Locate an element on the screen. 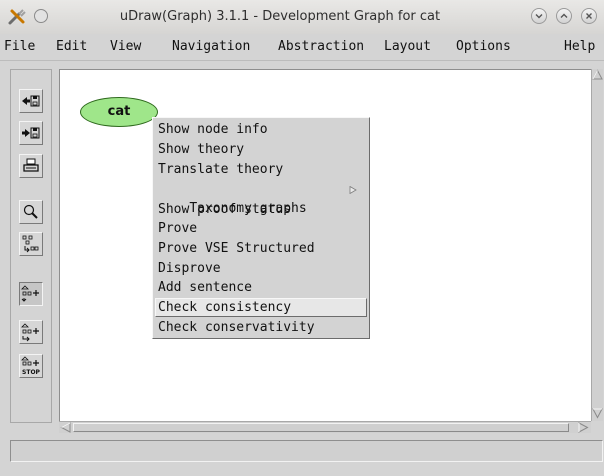 The width and height of the screenshot is (604, 476). horizontal-scroll-thumb is located at coordinates (321, 427).